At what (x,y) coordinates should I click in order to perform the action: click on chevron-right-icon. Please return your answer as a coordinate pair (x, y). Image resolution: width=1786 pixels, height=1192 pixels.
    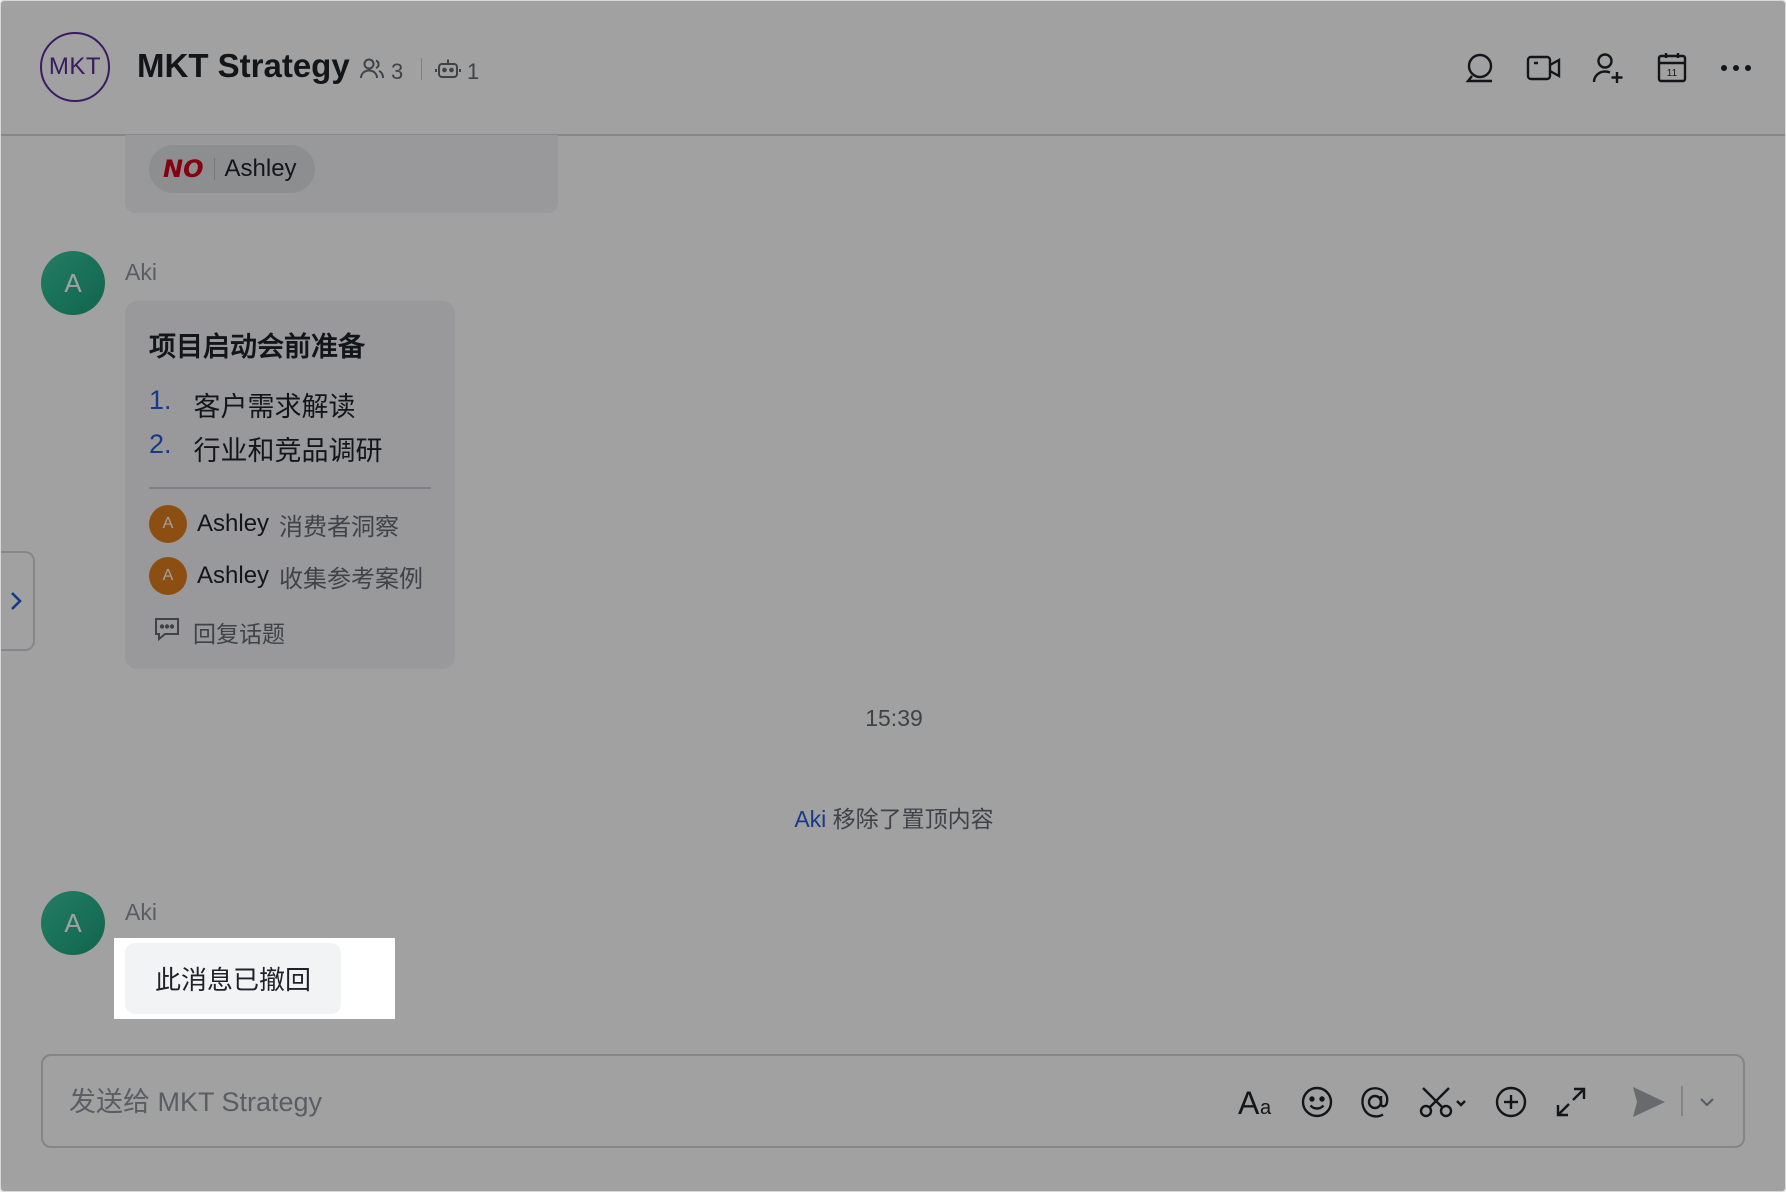
    Looking at the image, I should click on (16, 601).